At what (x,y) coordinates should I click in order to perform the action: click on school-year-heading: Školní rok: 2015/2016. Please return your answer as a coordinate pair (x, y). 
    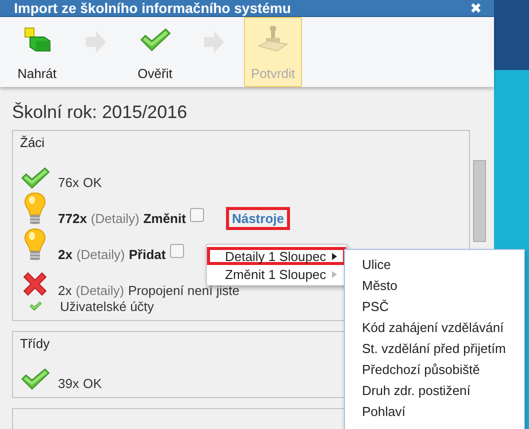
    Looking at the image, I should click on (99, 112).